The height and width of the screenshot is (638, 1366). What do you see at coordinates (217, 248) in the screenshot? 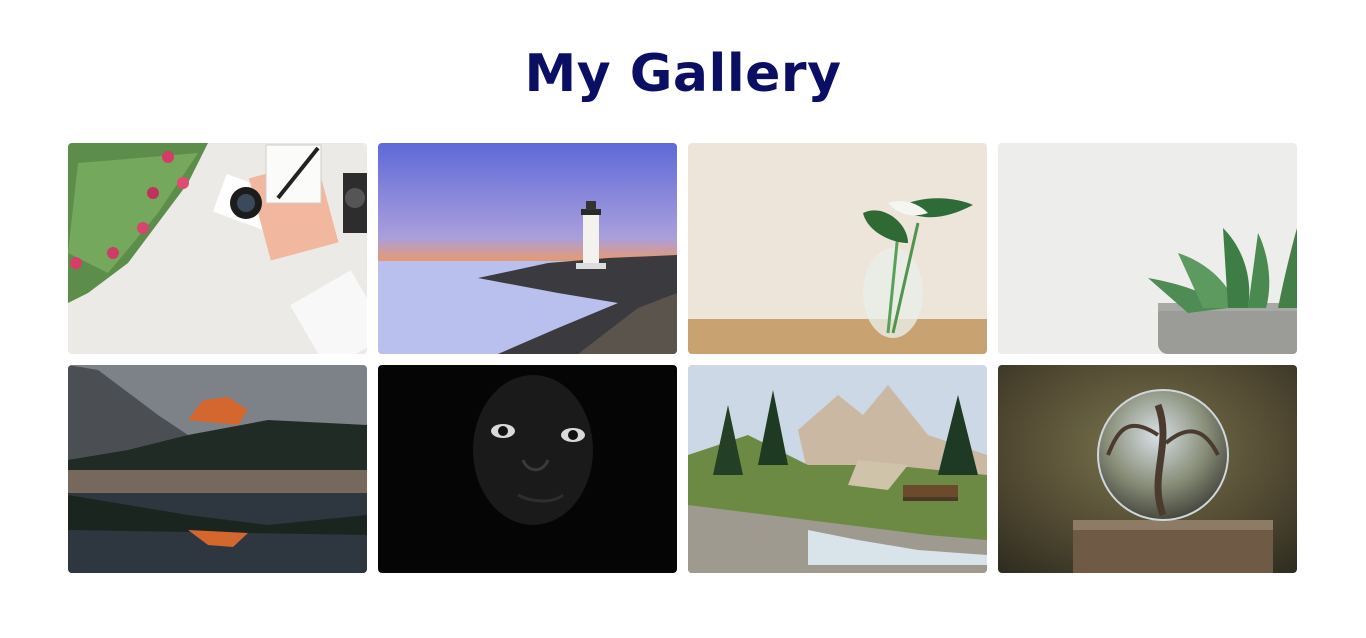
I see `gallery-image-desk-flatlay` at bounding box center [217, 248].